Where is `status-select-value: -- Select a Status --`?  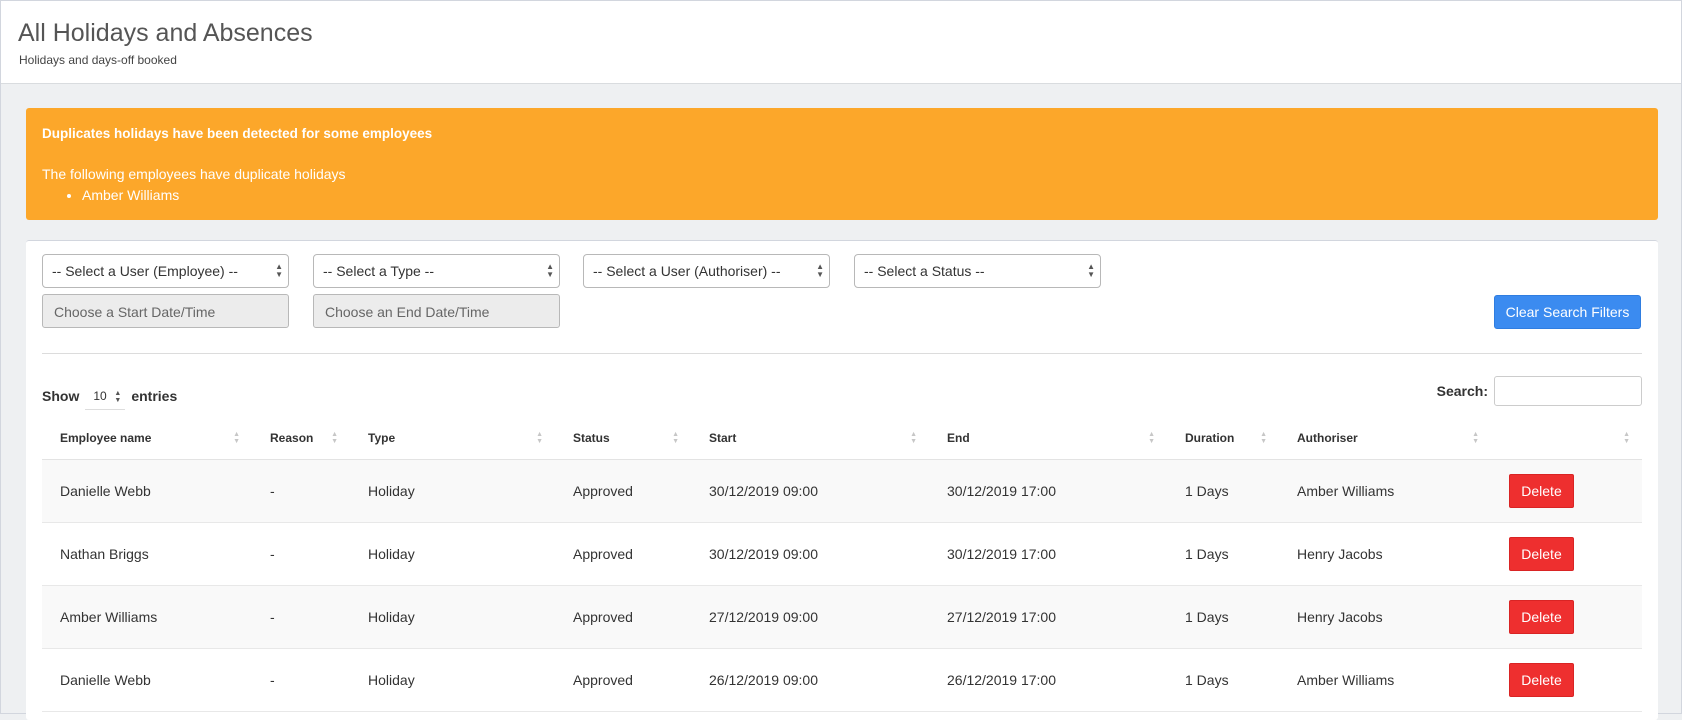 status-select-value: -- Select a Status -- is located at coordinates (924, 271).